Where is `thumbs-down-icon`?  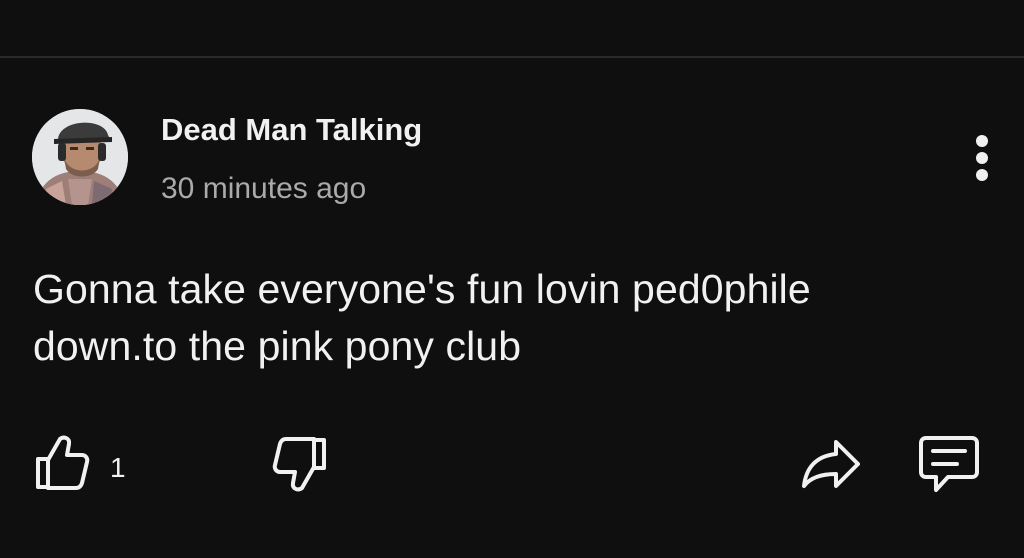
thumbs-down-icon is located at coordinates (299, 464).